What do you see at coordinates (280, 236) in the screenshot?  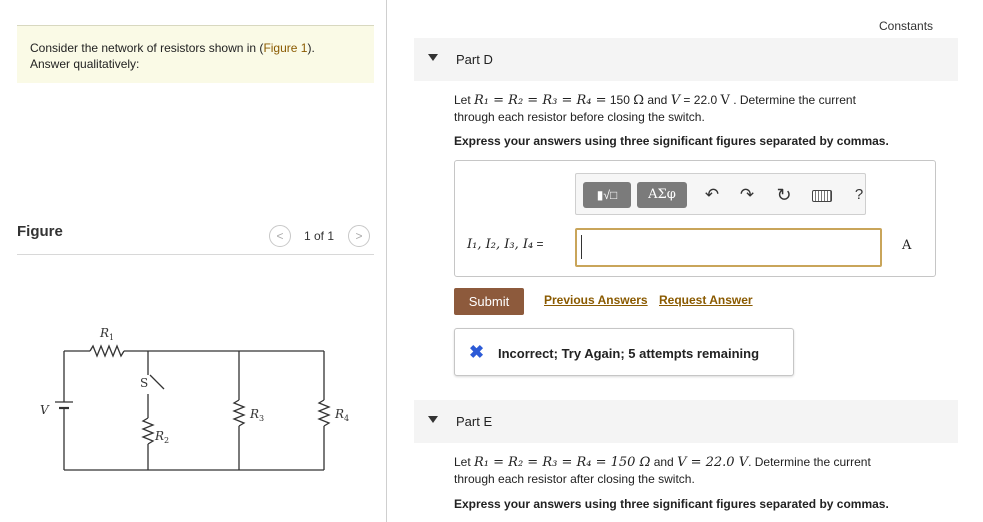 I see `prev-figure-button: <` at bounding box center [280, 236].